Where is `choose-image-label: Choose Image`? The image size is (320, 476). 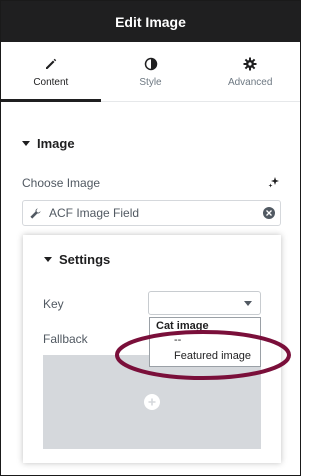
choose-image-label: Choose Image is located at coordinates (61, 183).